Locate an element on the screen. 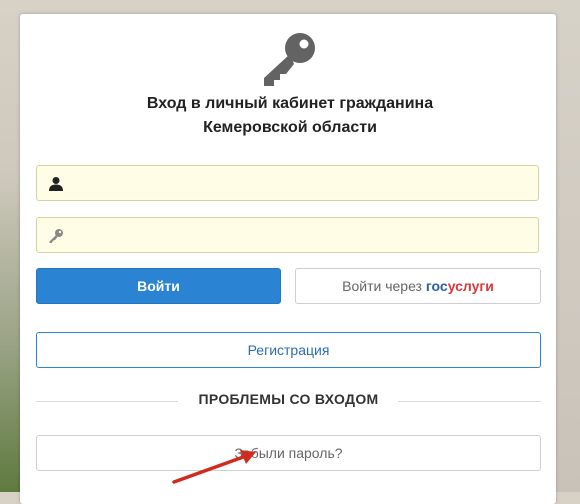  login-button: Войти is located at coordinates (158, 286).